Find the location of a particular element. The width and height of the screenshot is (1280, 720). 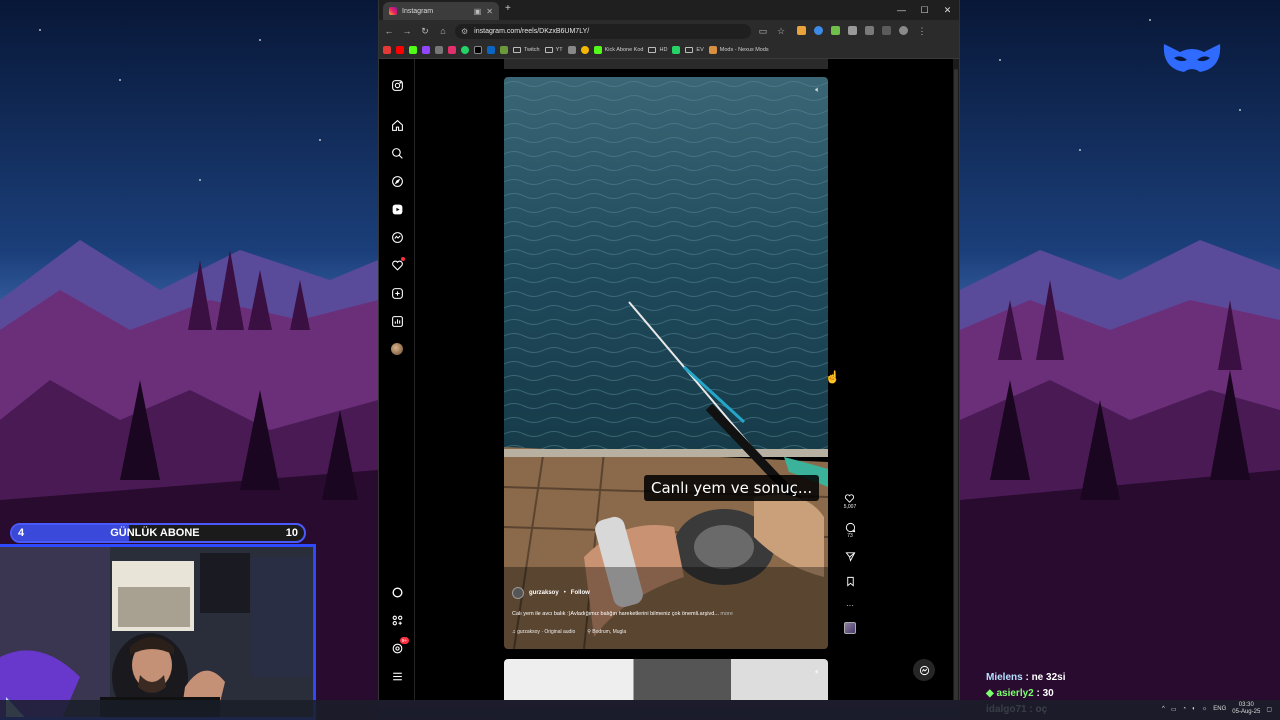

explore-compass-icon is located at coordinates (397, 181).